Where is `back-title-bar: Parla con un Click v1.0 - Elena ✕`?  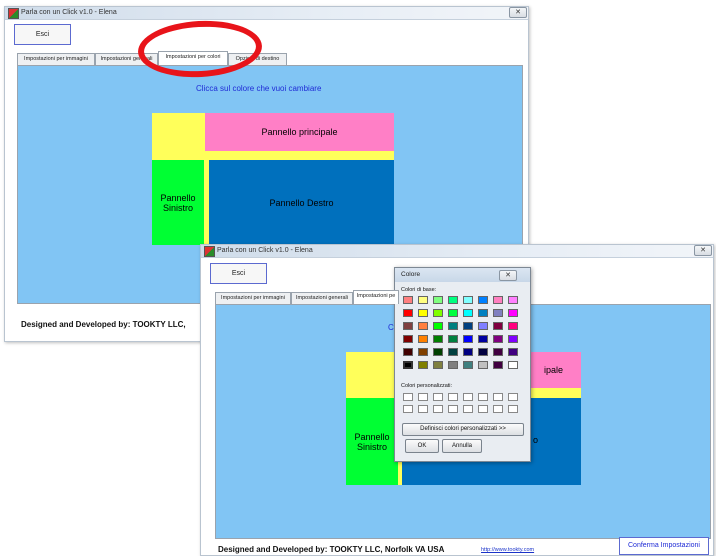 back-title-bar: Parla con un Click v1.0 - Elena ✕ is located at coordinates (266, 13).